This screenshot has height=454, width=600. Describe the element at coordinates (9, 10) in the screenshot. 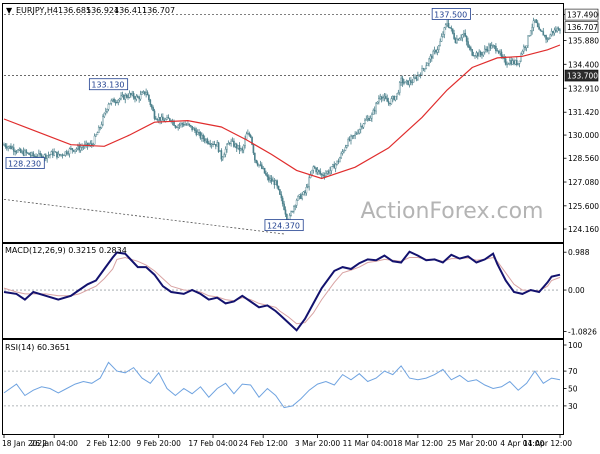

I see `header-caret-icon: ▼` at that location.